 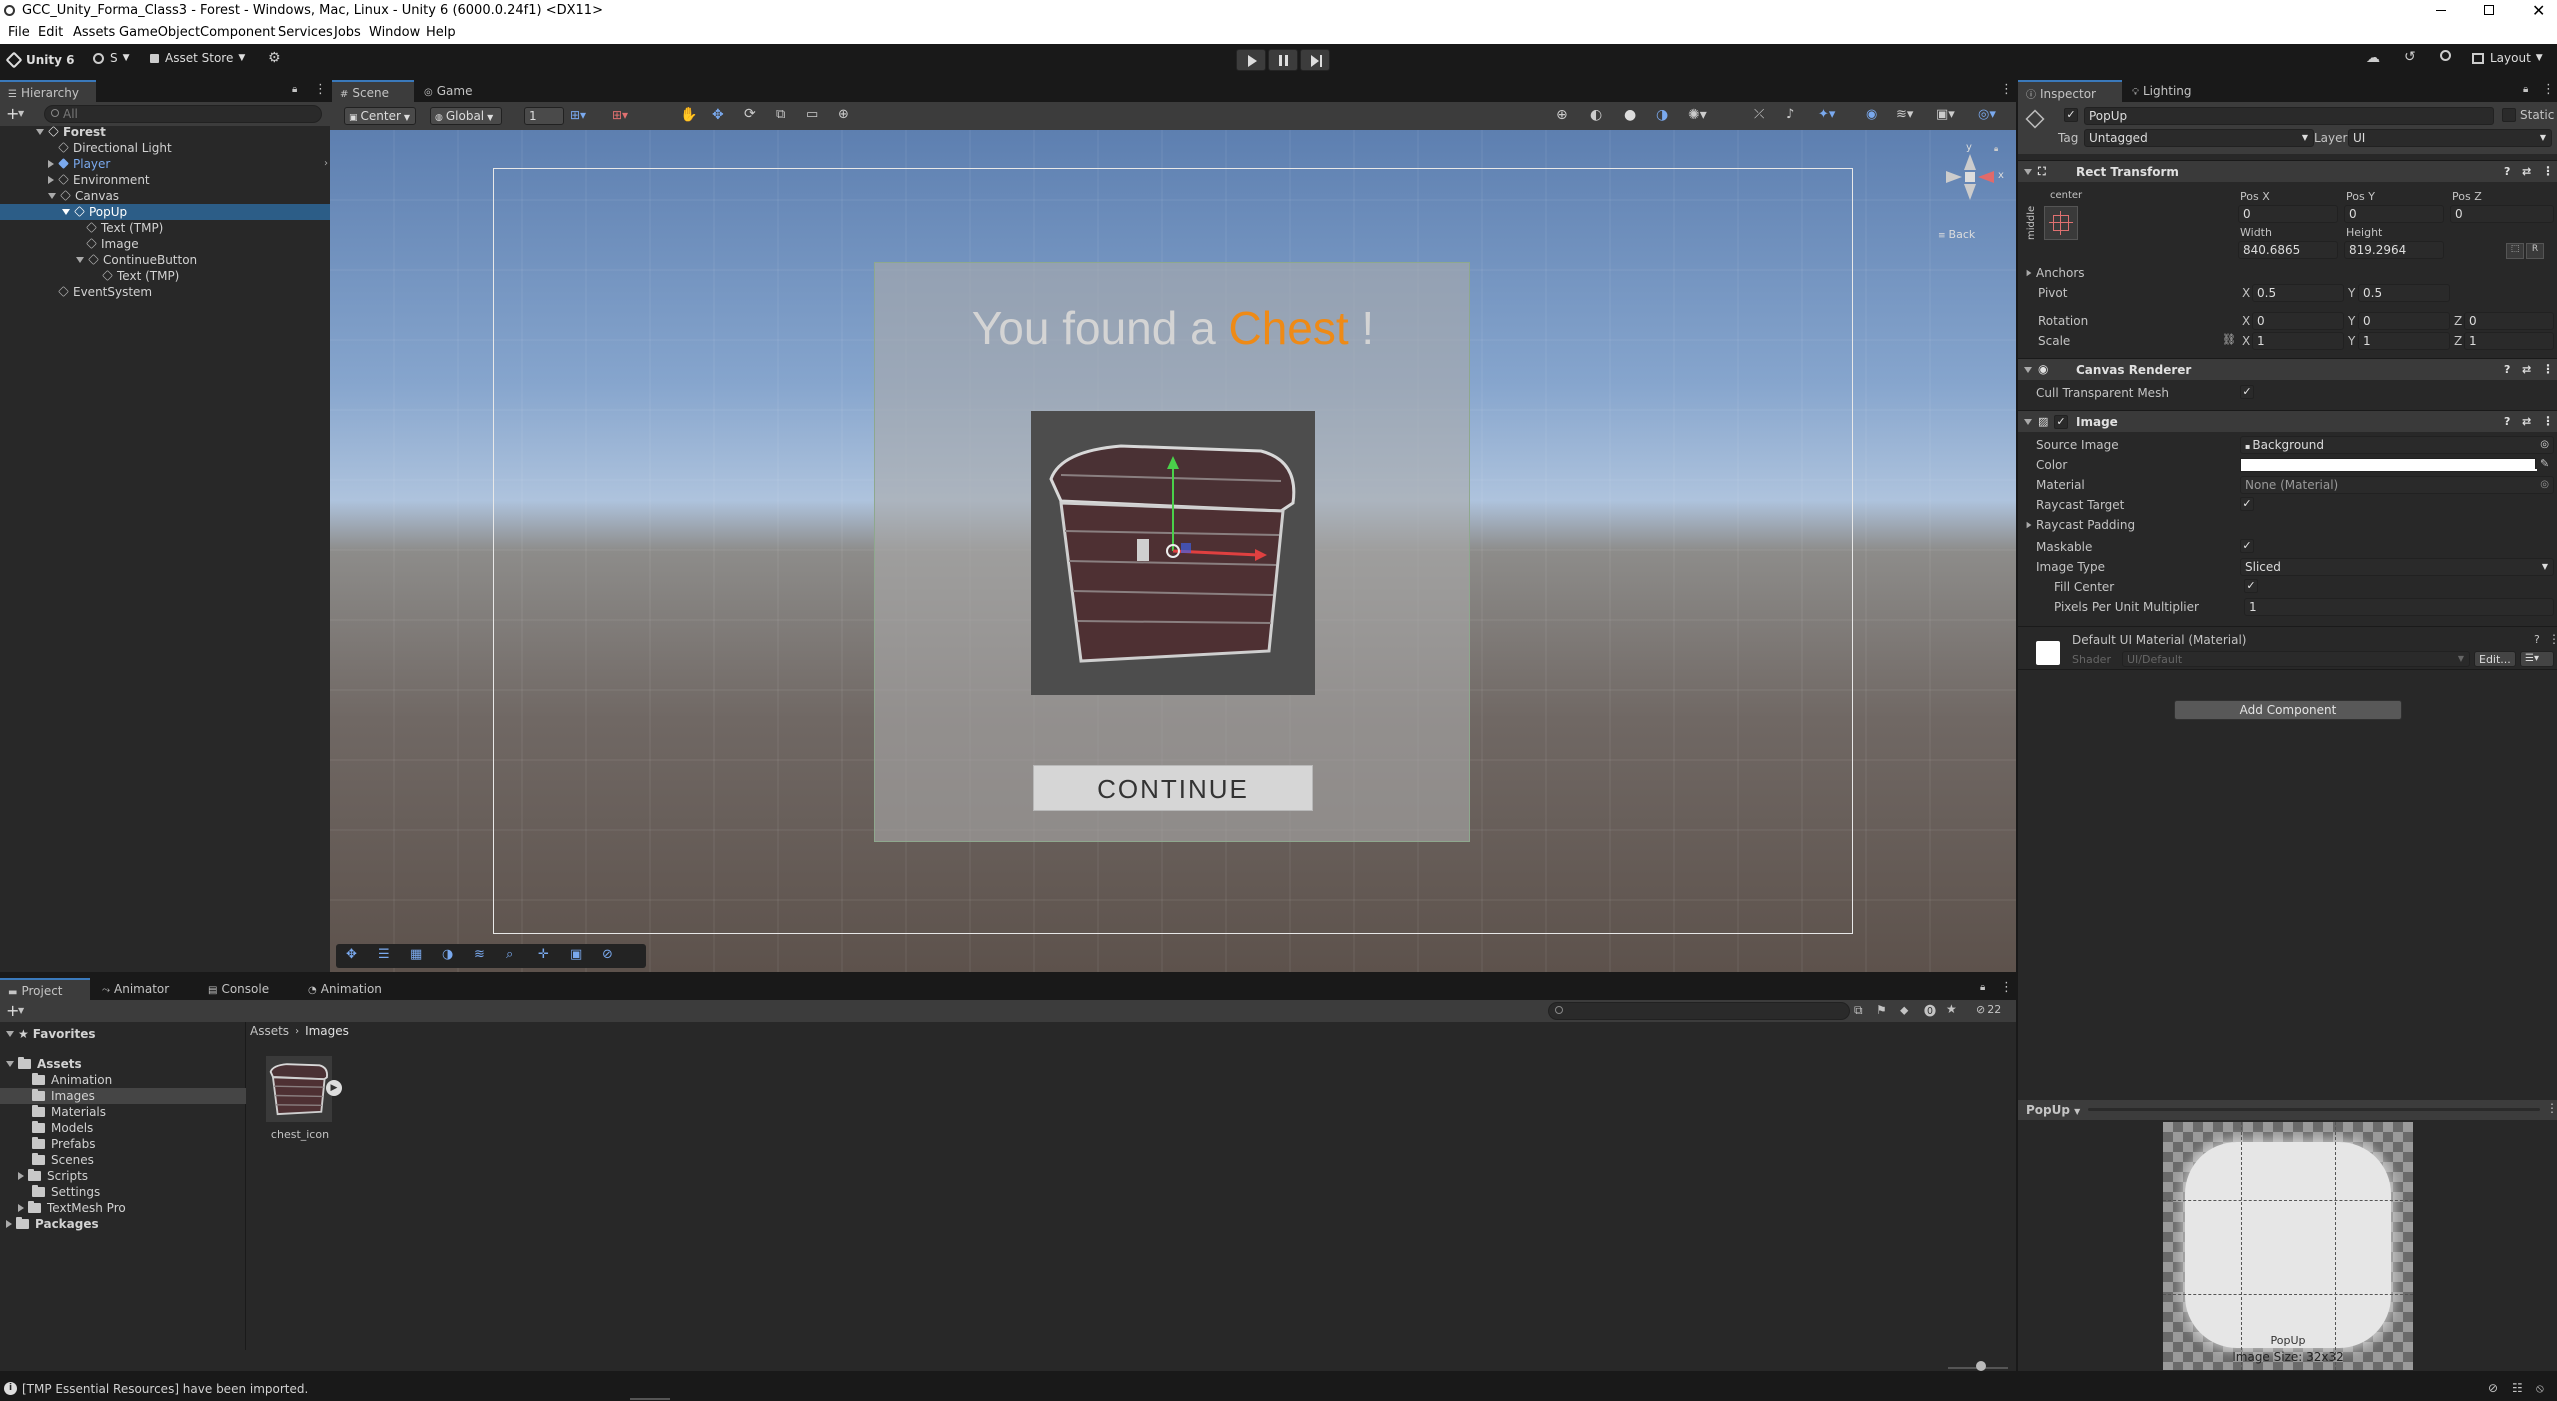 I want to click on tree-item-materials: Materials, so click(x=69, y=1112).